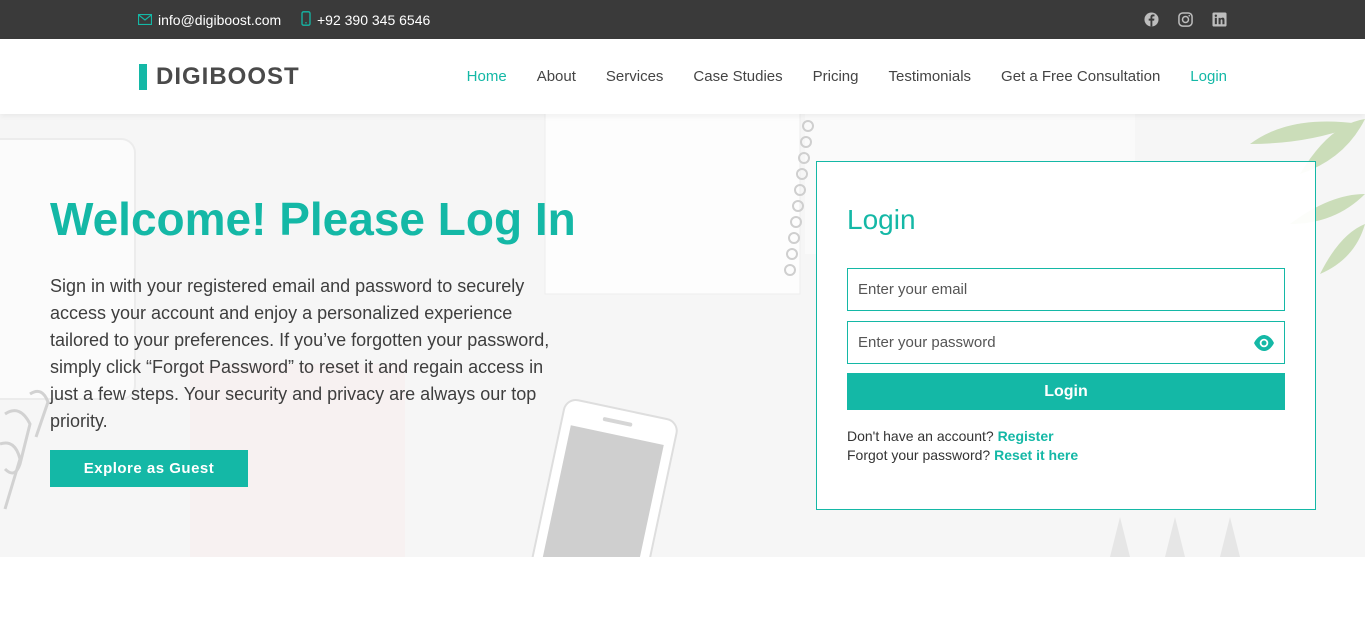  I want to click on instagram-icon, so click(1186, 19).